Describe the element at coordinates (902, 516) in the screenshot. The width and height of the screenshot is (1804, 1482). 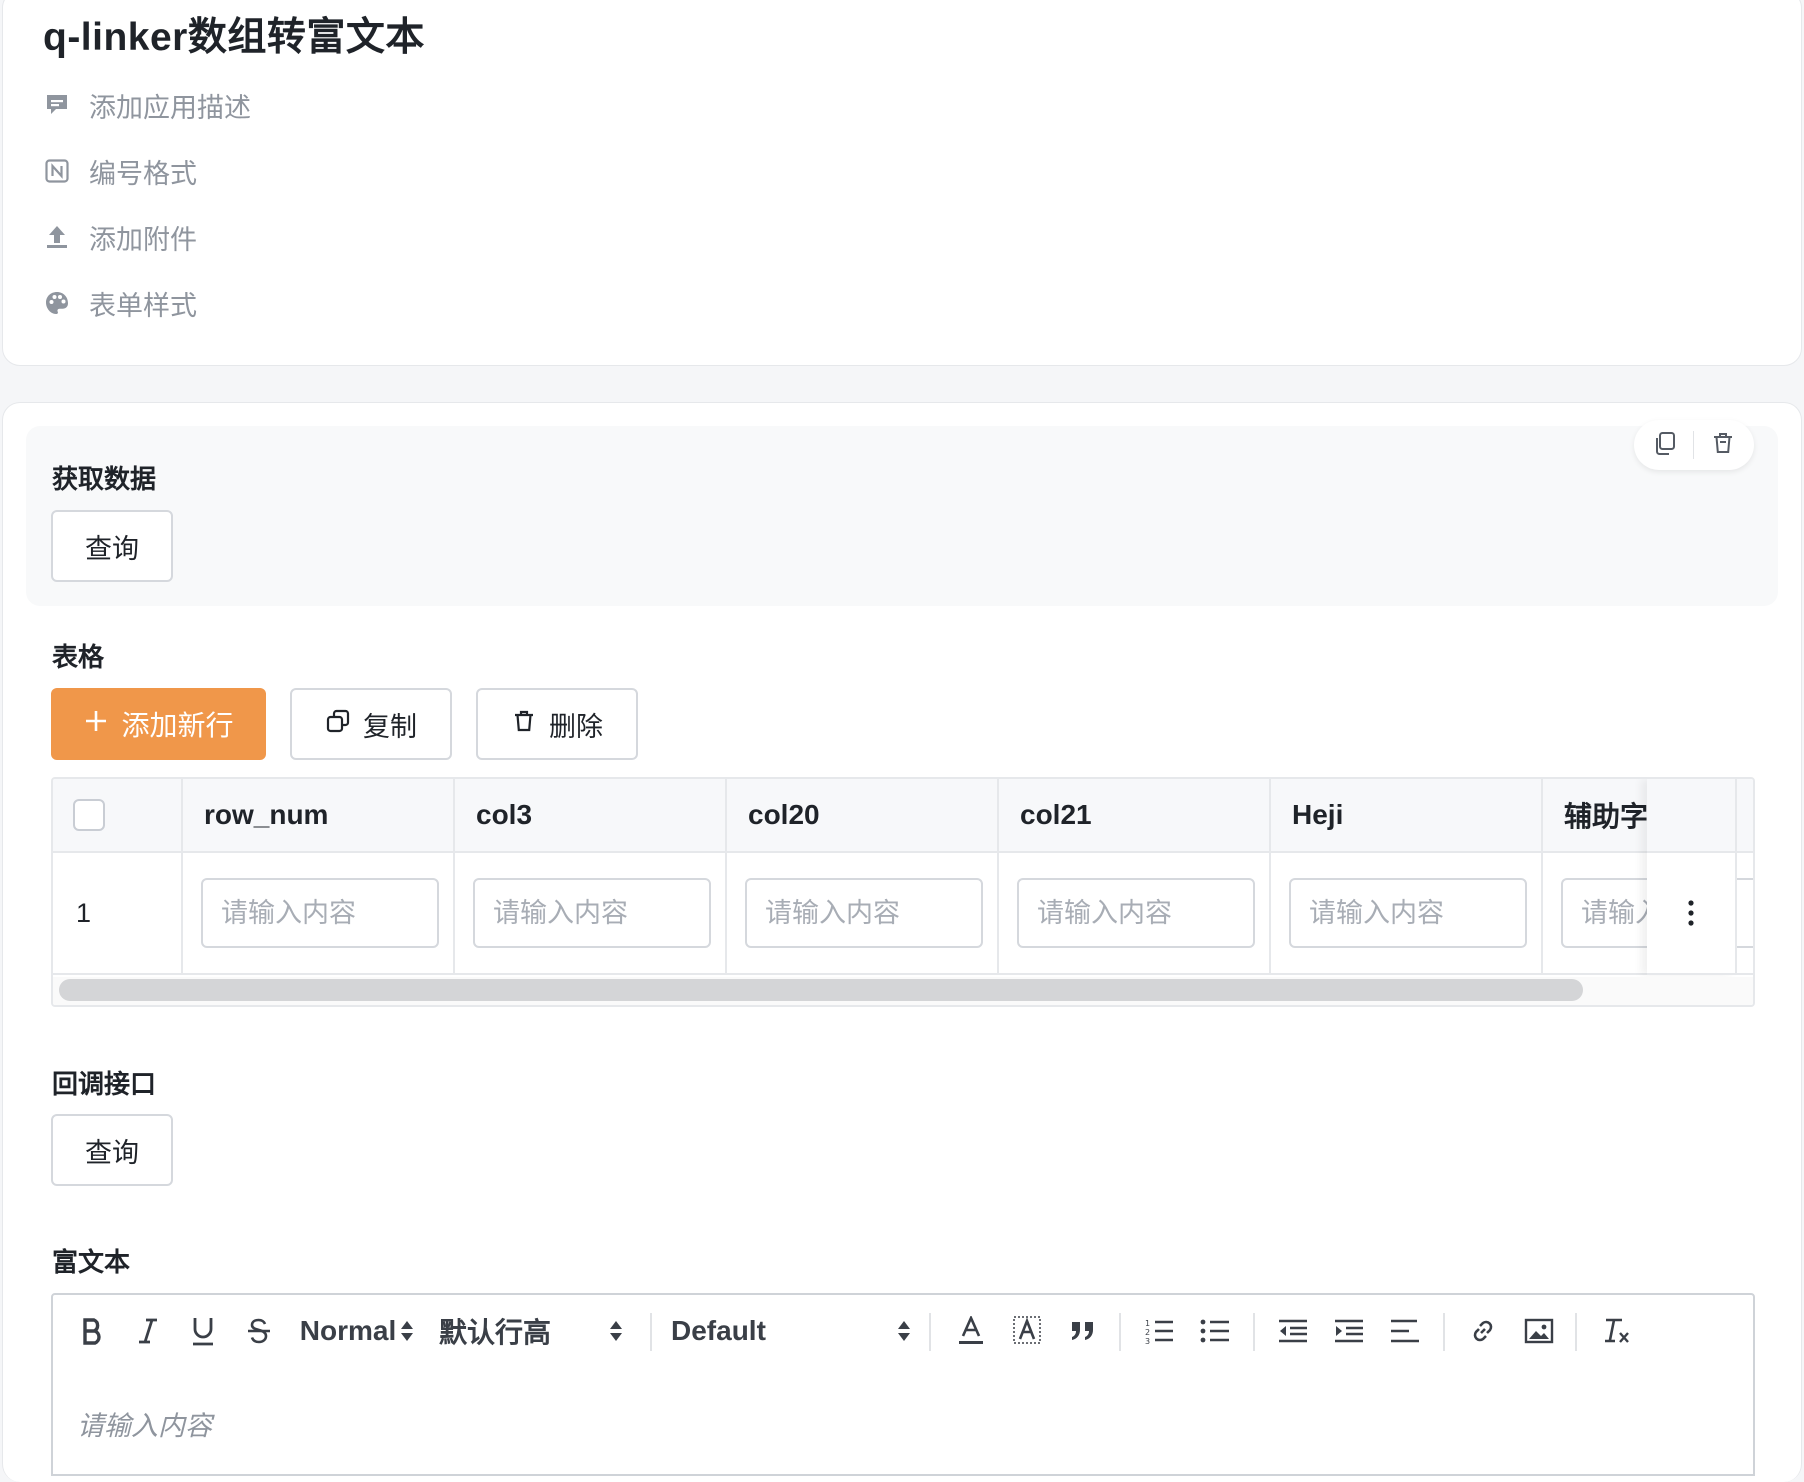
I see `fetch-data-section` at that location.